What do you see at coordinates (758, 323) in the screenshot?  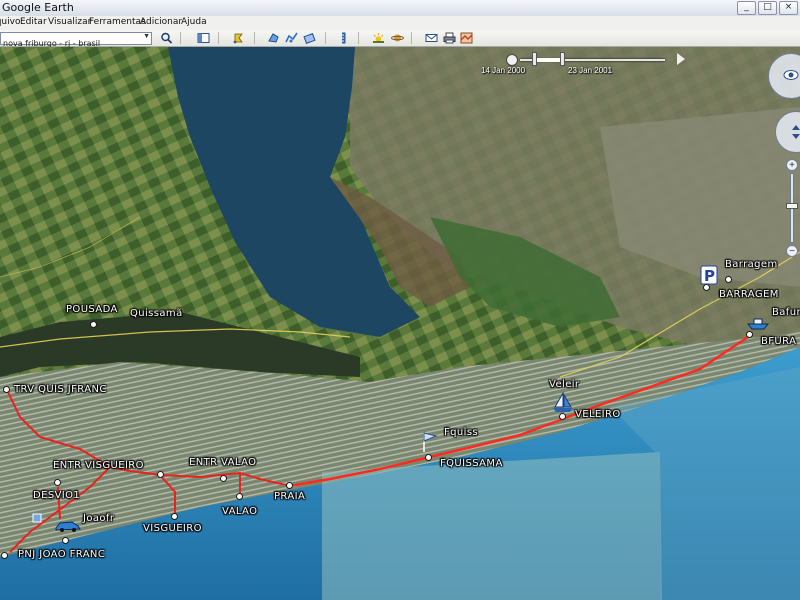 I see `boat-icon` at bounding box center [758, 323].